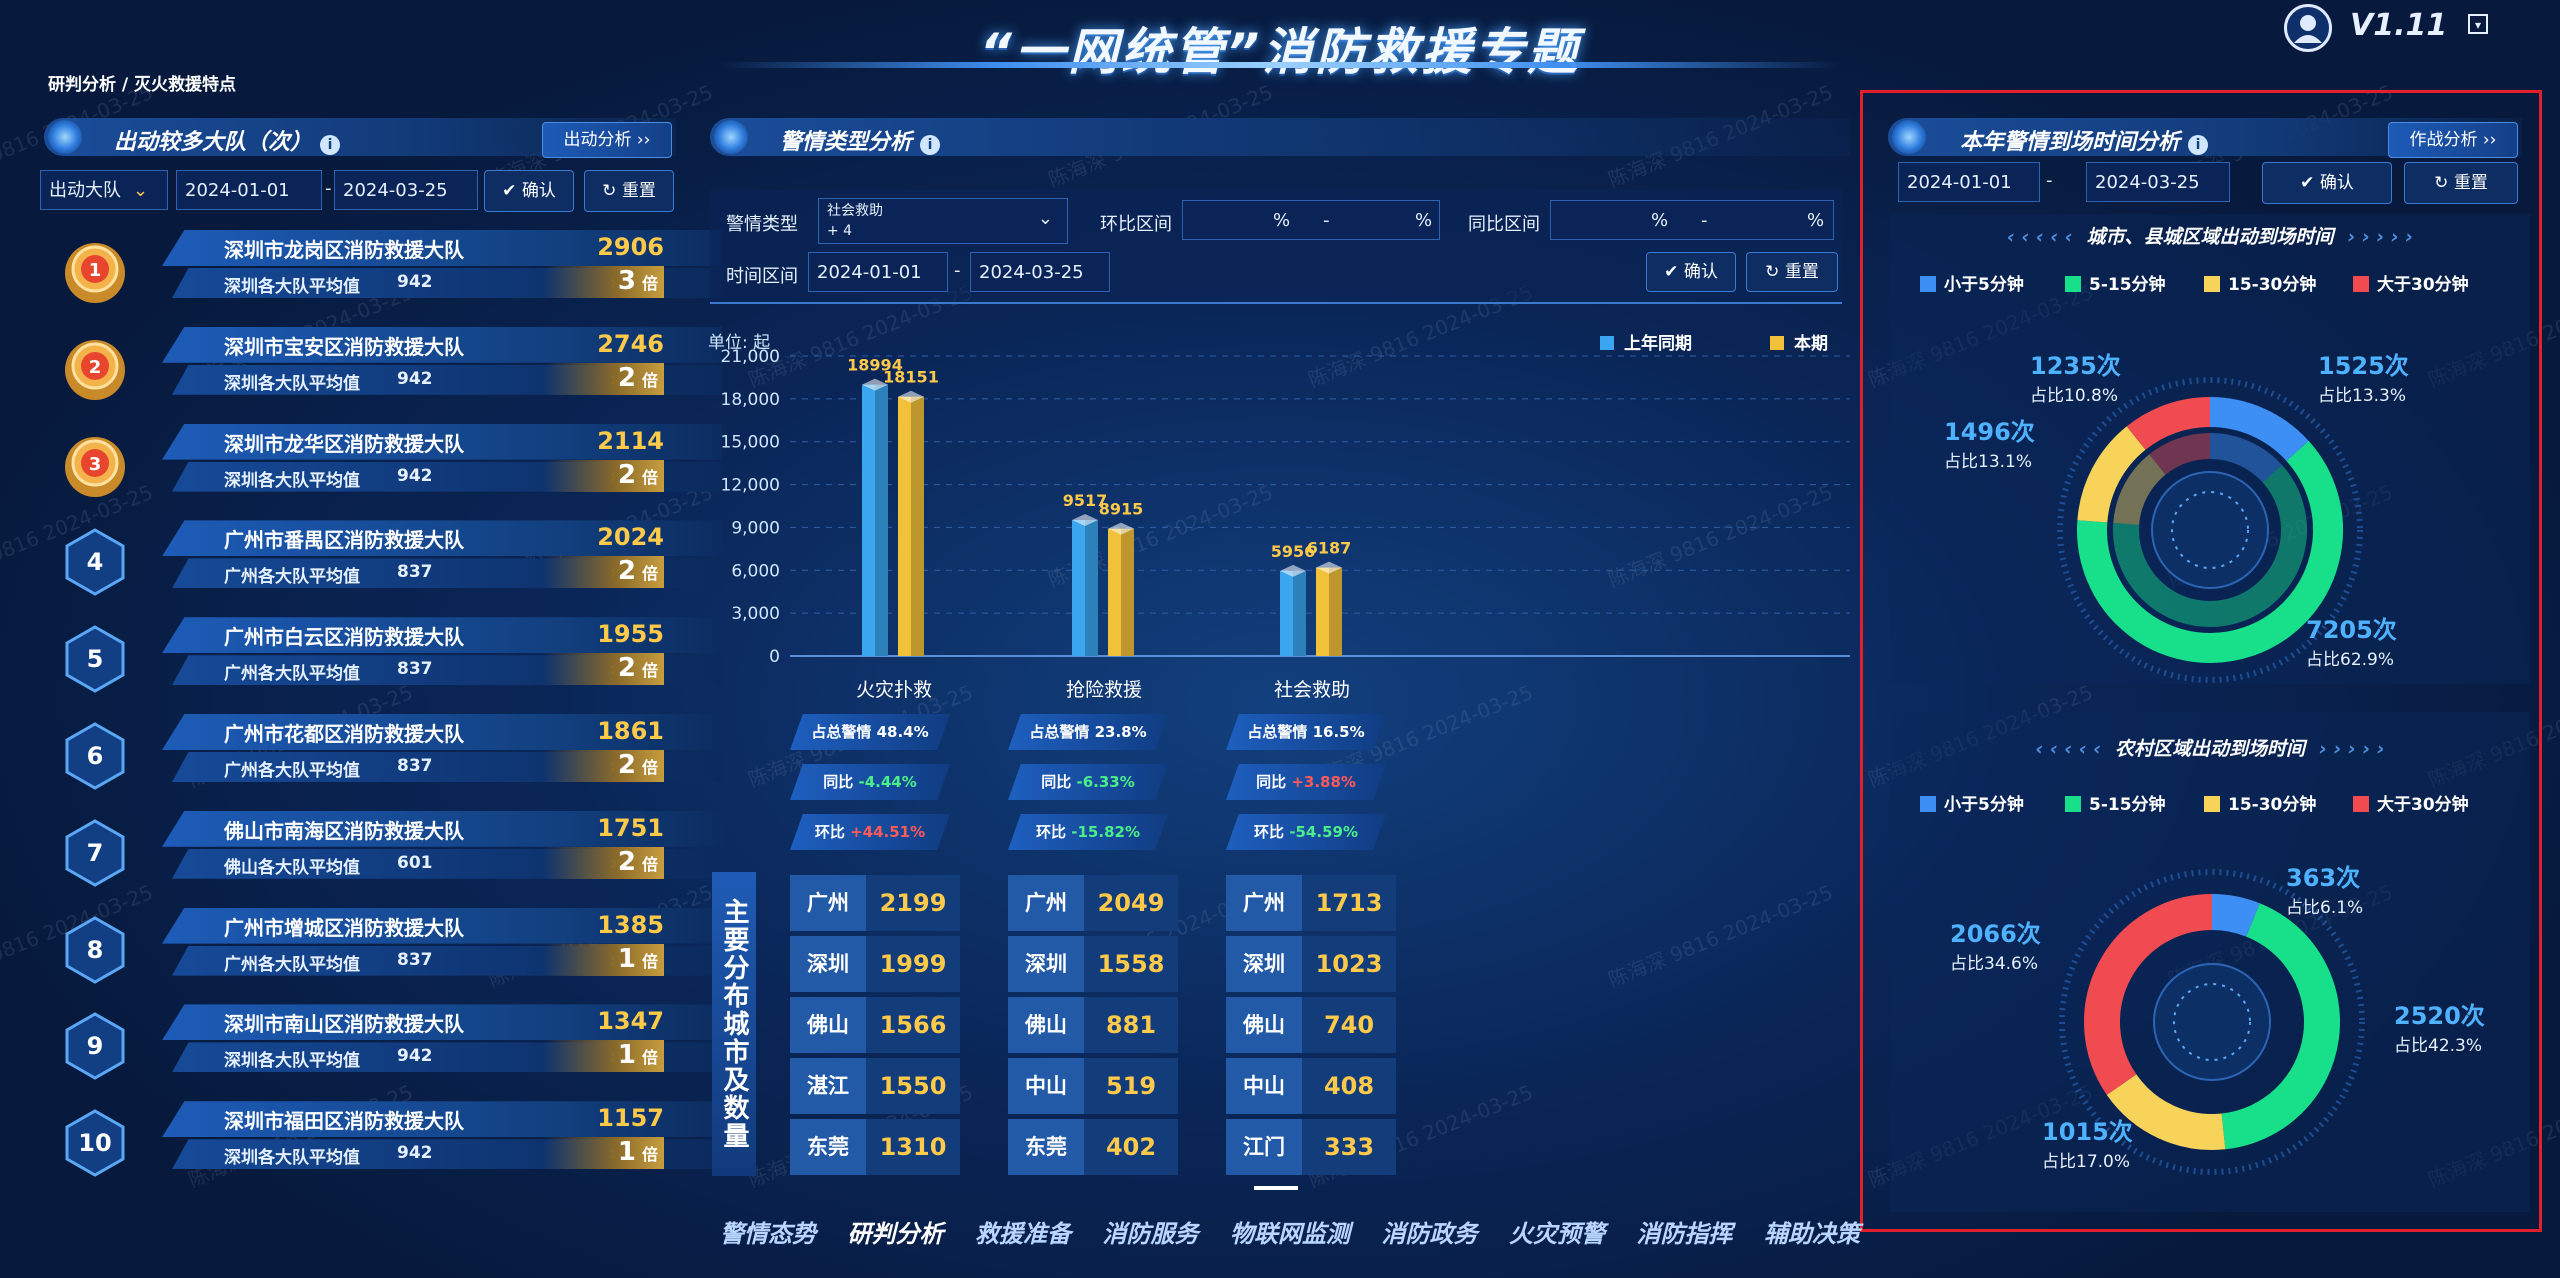 This screenshot has width=2560, height=1278. What do you see at coordinates (870, 732) in the screenshot?
I see `share-tag: 占总警情 48.4%` at bounding box center [870, 732].